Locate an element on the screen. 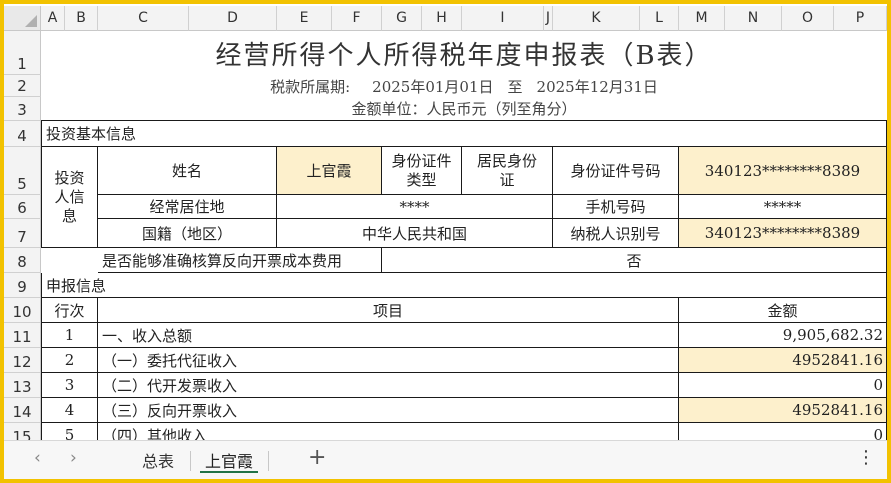  row-seq-4: 4 is located at coordinates (69, 410).